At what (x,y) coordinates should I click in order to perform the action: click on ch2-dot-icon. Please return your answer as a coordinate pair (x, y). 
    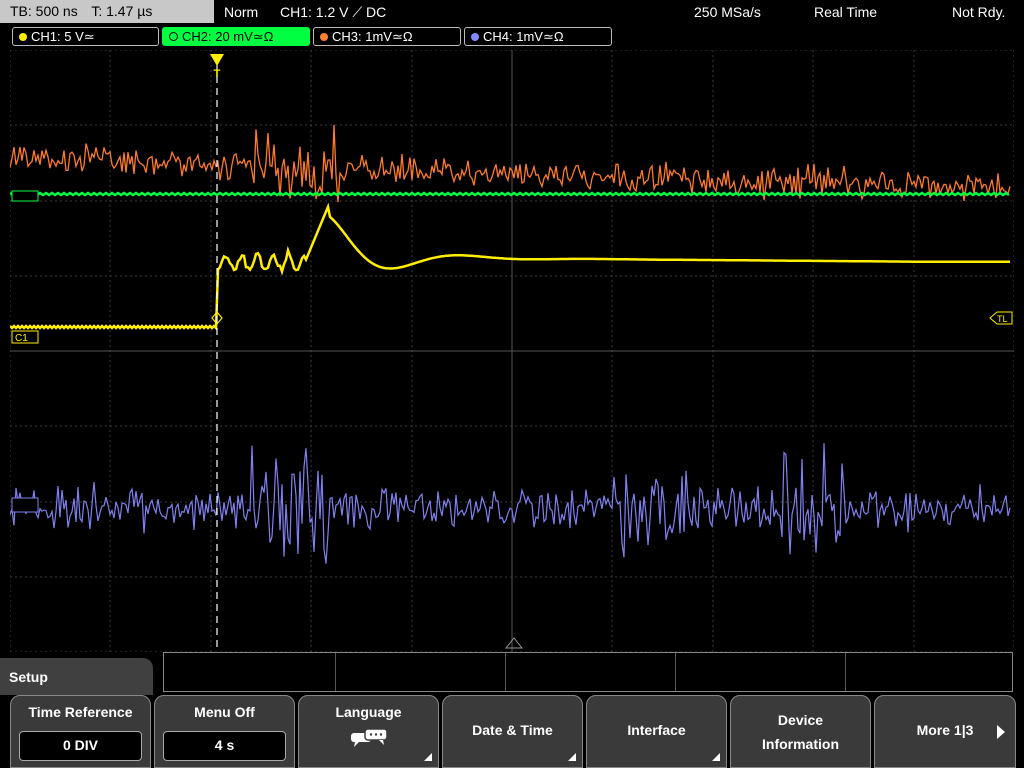
    Looking at the image, I should click on (173, 36).